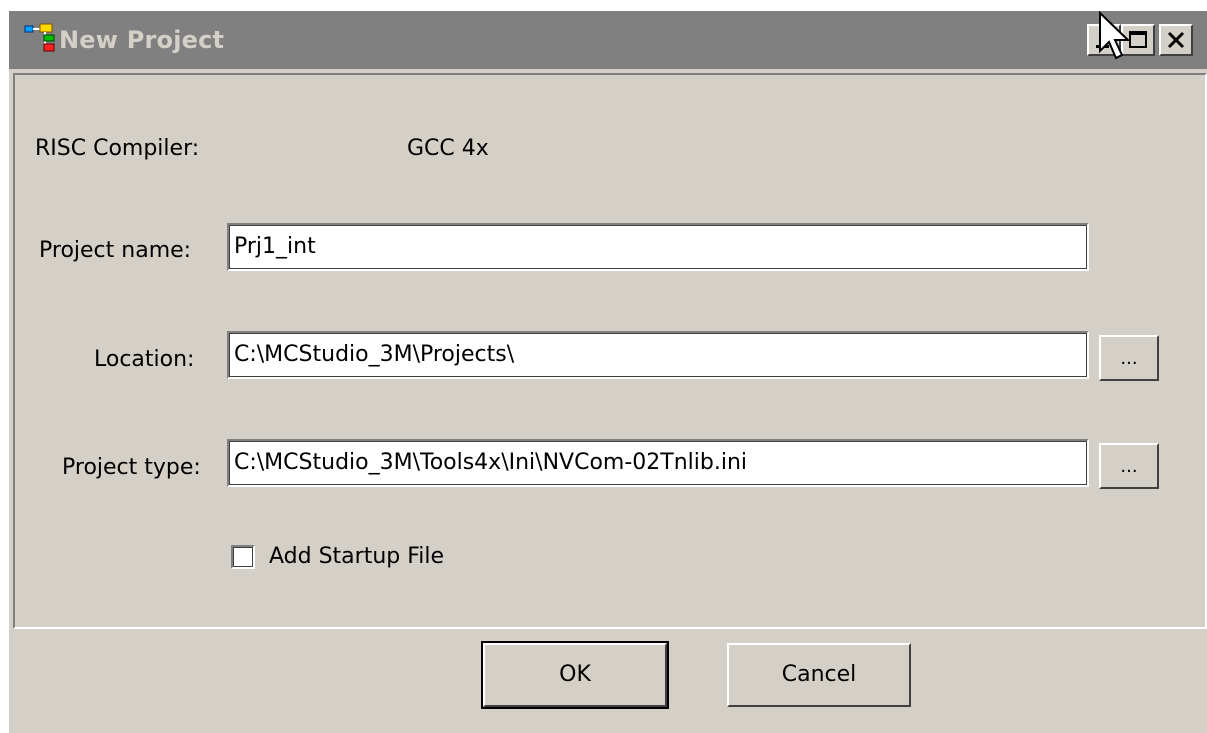 Image resolution: width=1207 pixels, height=733 pixels. What do you see at coordinates (131, 467) in the screenshot?
I see `project-type-label: Project type:` at bounding box center [131, 467].